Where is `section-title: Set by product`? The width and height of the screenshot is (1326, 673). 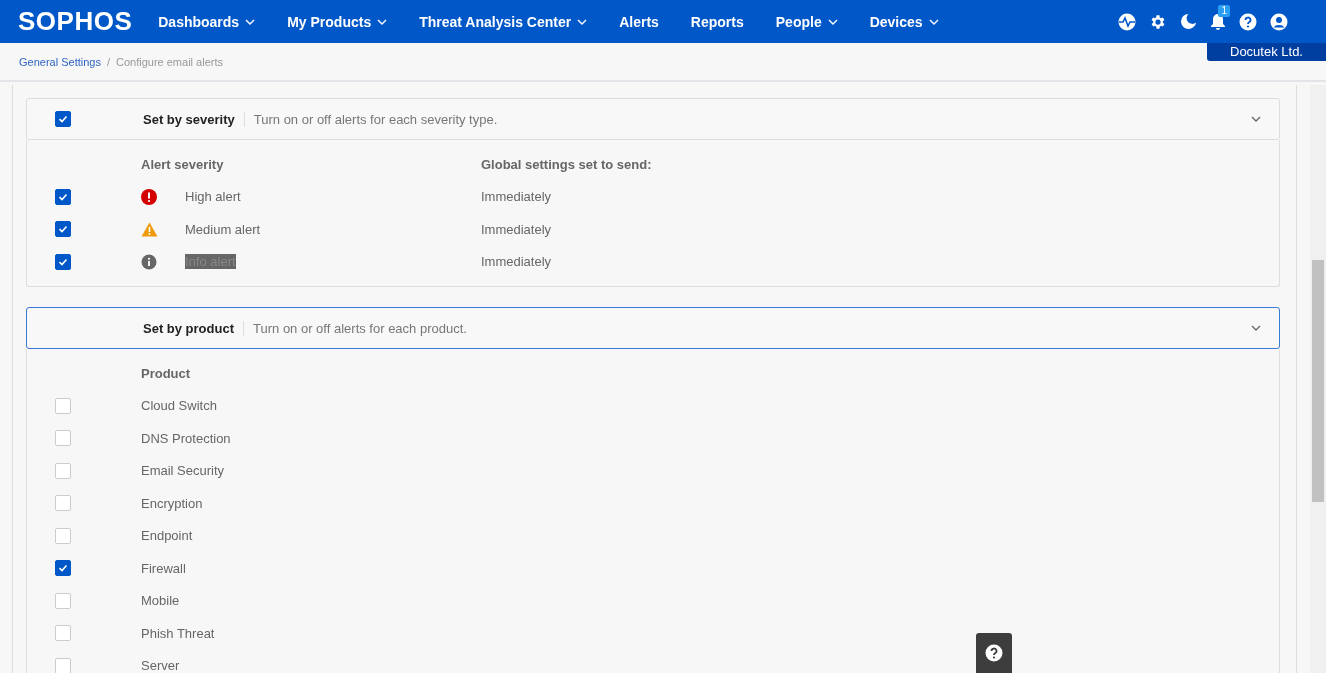
section-title: Set by product is located at coordinates (188, 328).